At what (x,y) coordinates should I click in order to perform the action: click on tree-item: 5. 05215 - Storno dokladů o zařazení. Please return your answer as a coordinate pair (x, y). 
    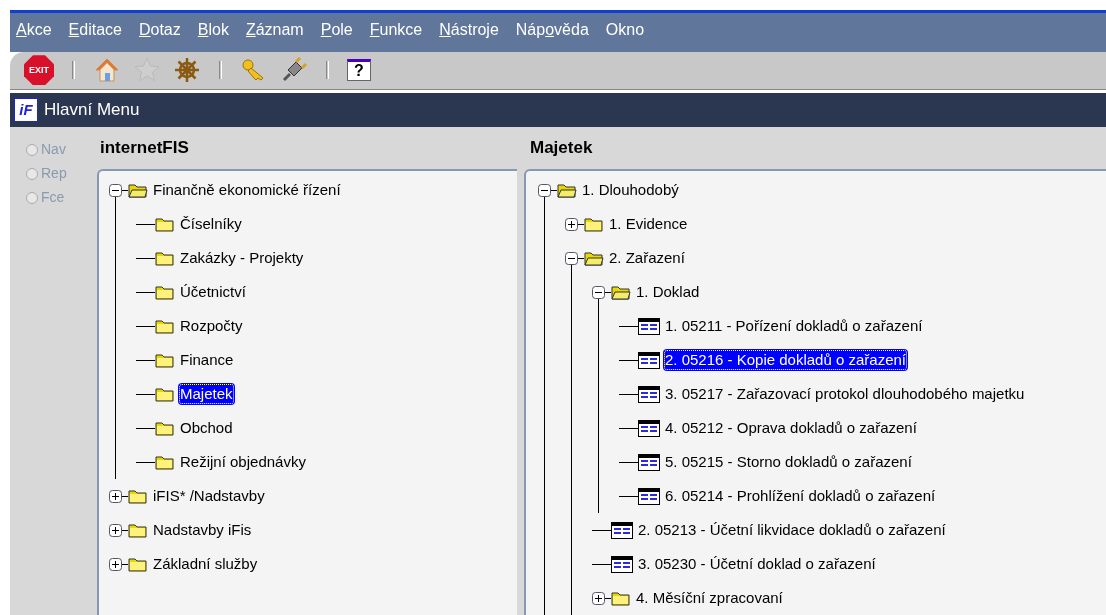
    Looking at the image, I should click on (788, 462).